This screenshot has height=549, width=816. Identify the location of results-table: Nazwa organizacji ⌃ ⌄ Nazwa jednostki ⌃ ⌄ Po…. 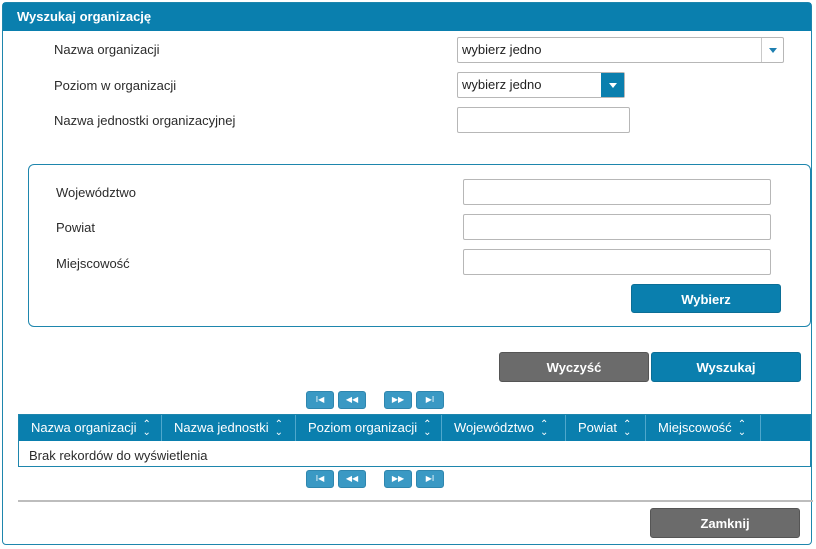
(414, 440).